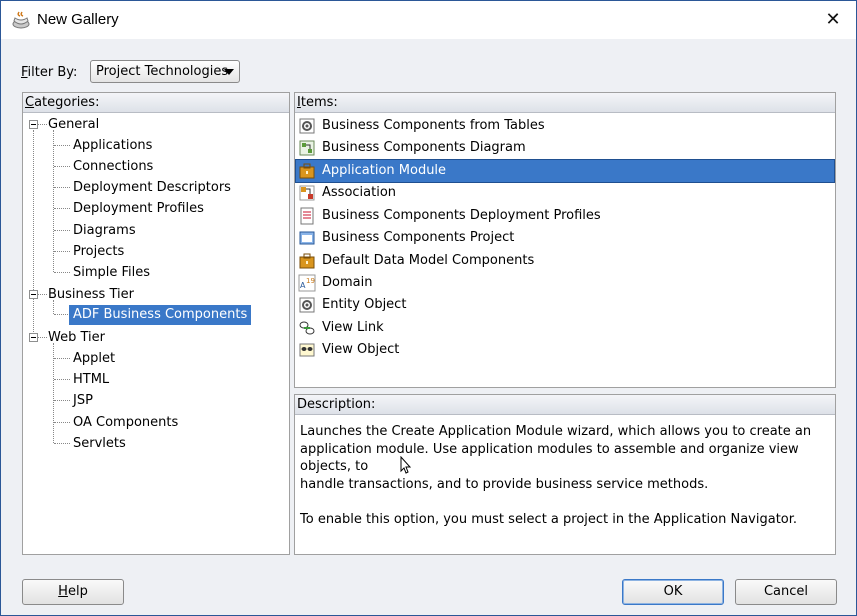  Describe the element at coordinates (33, 294) in the screenshot. I see `collapse-business-tier-icon` at that location.